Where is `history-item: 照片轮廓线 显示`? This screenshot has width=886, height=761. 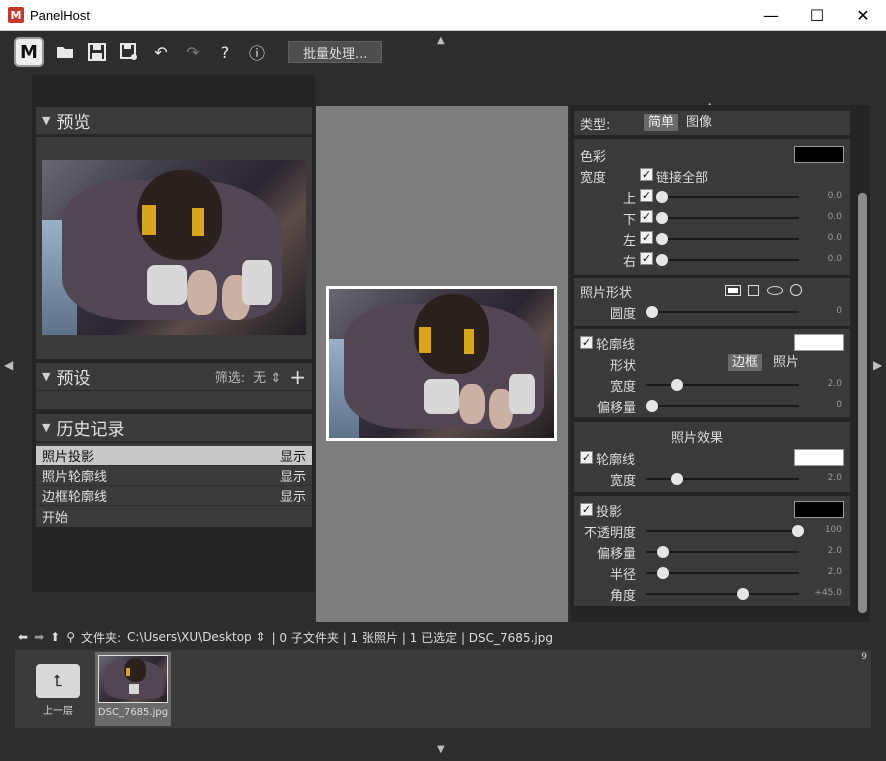 history-item: 照片轮廓线 显示 is located at coordinates (174, 476).